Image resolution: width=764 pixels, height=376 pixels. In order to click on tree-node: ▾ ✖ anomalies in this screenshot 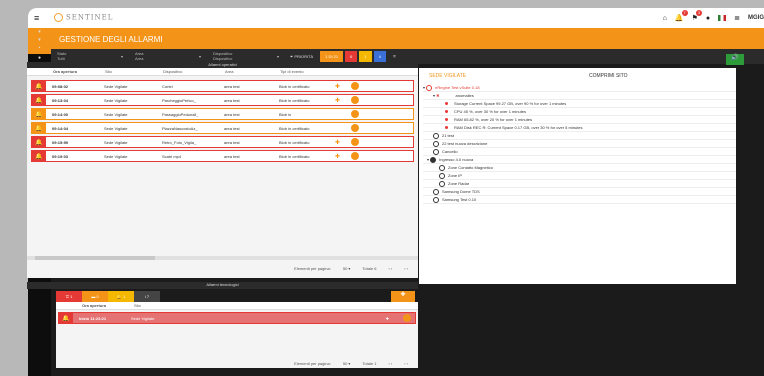, I will do `click(579, 96)`.